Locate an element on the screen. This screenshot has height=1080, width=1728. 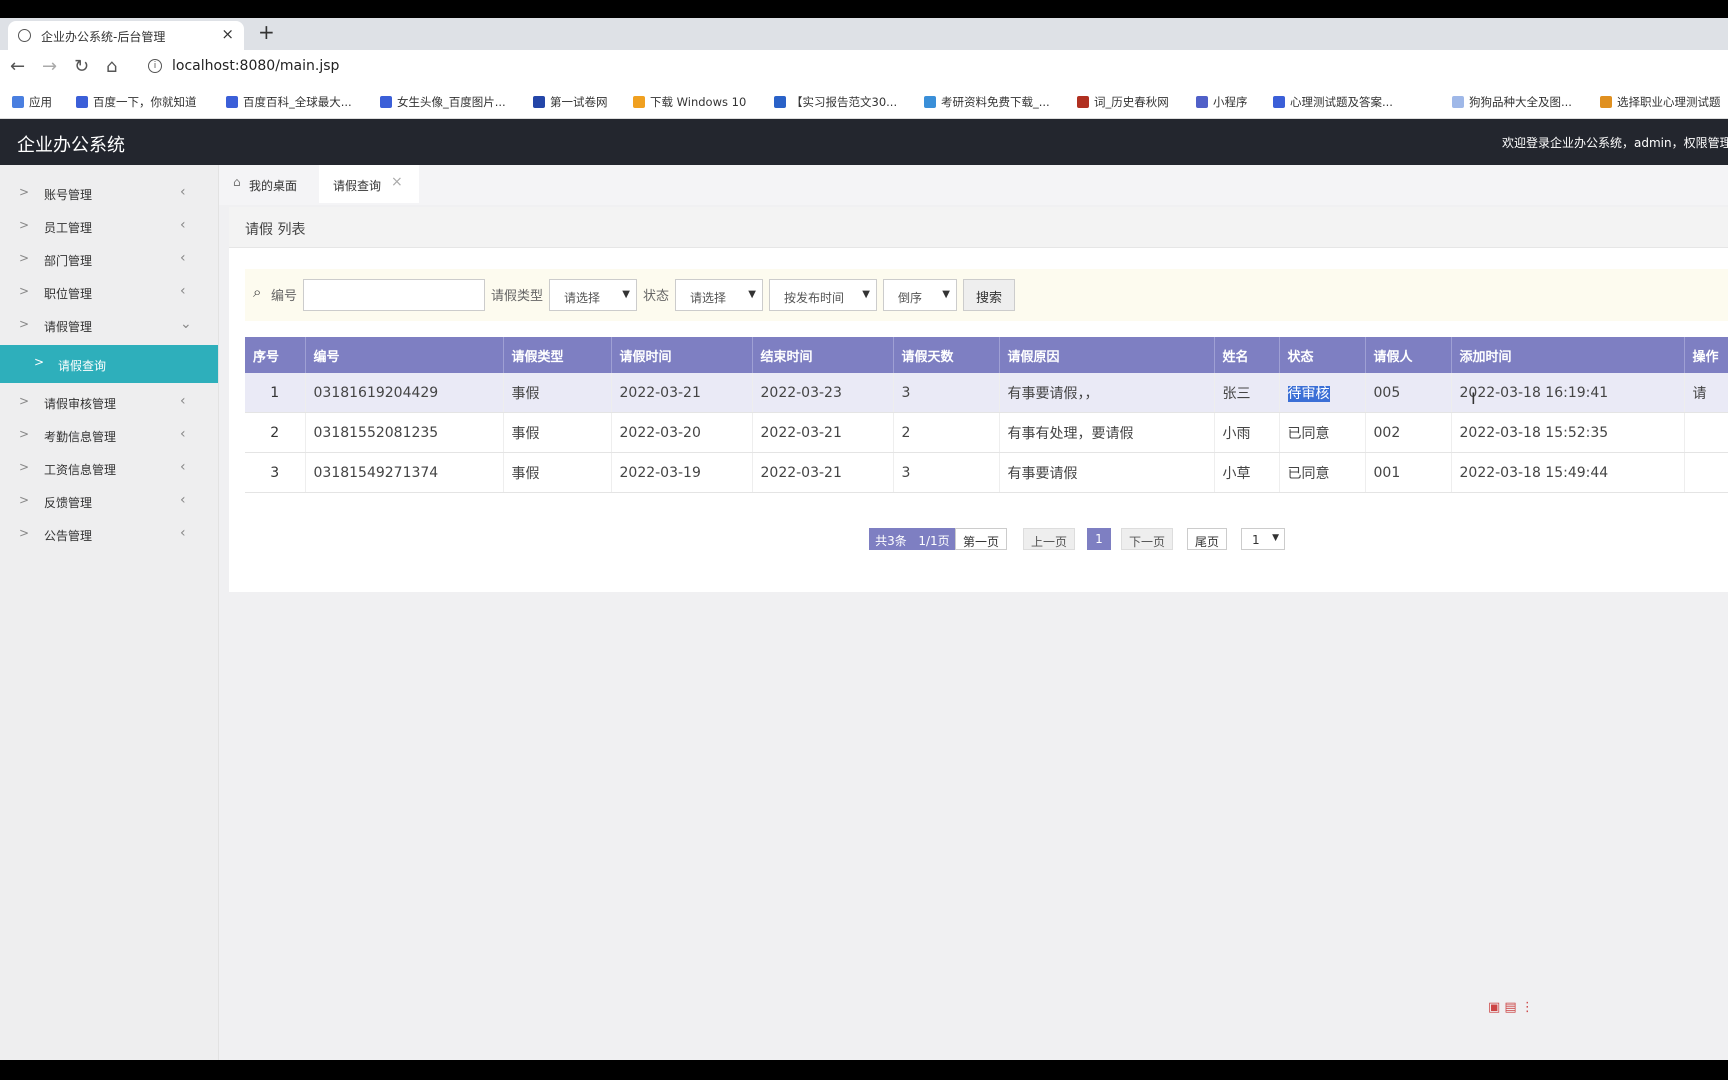
close-icon: × is located at coordinates (397, 182).